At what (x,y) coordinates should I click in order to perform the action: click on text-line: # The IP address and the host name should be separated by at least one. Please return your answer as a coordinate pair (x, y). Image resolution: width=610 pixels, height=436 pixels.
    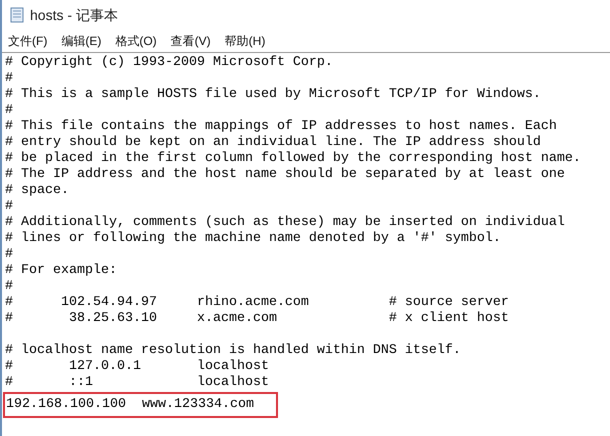
    Looking at the image, I should click on (285, 174).